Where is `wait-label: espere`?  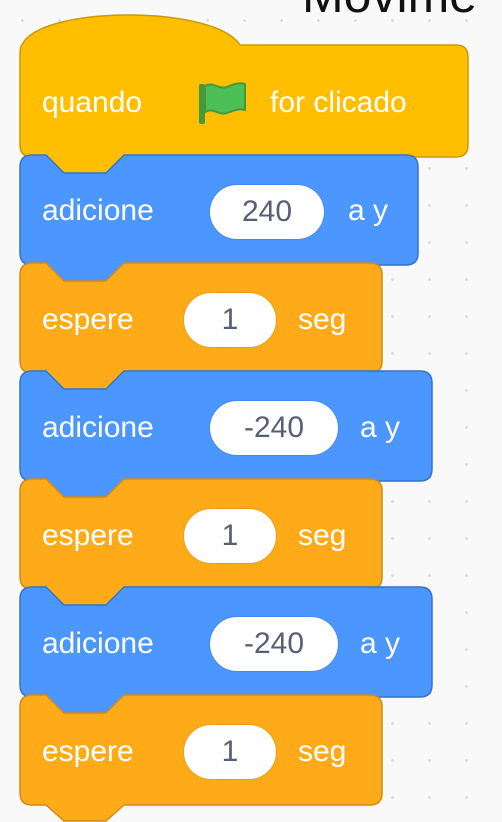 wait-label: espere is located at coordinates (88, 751).